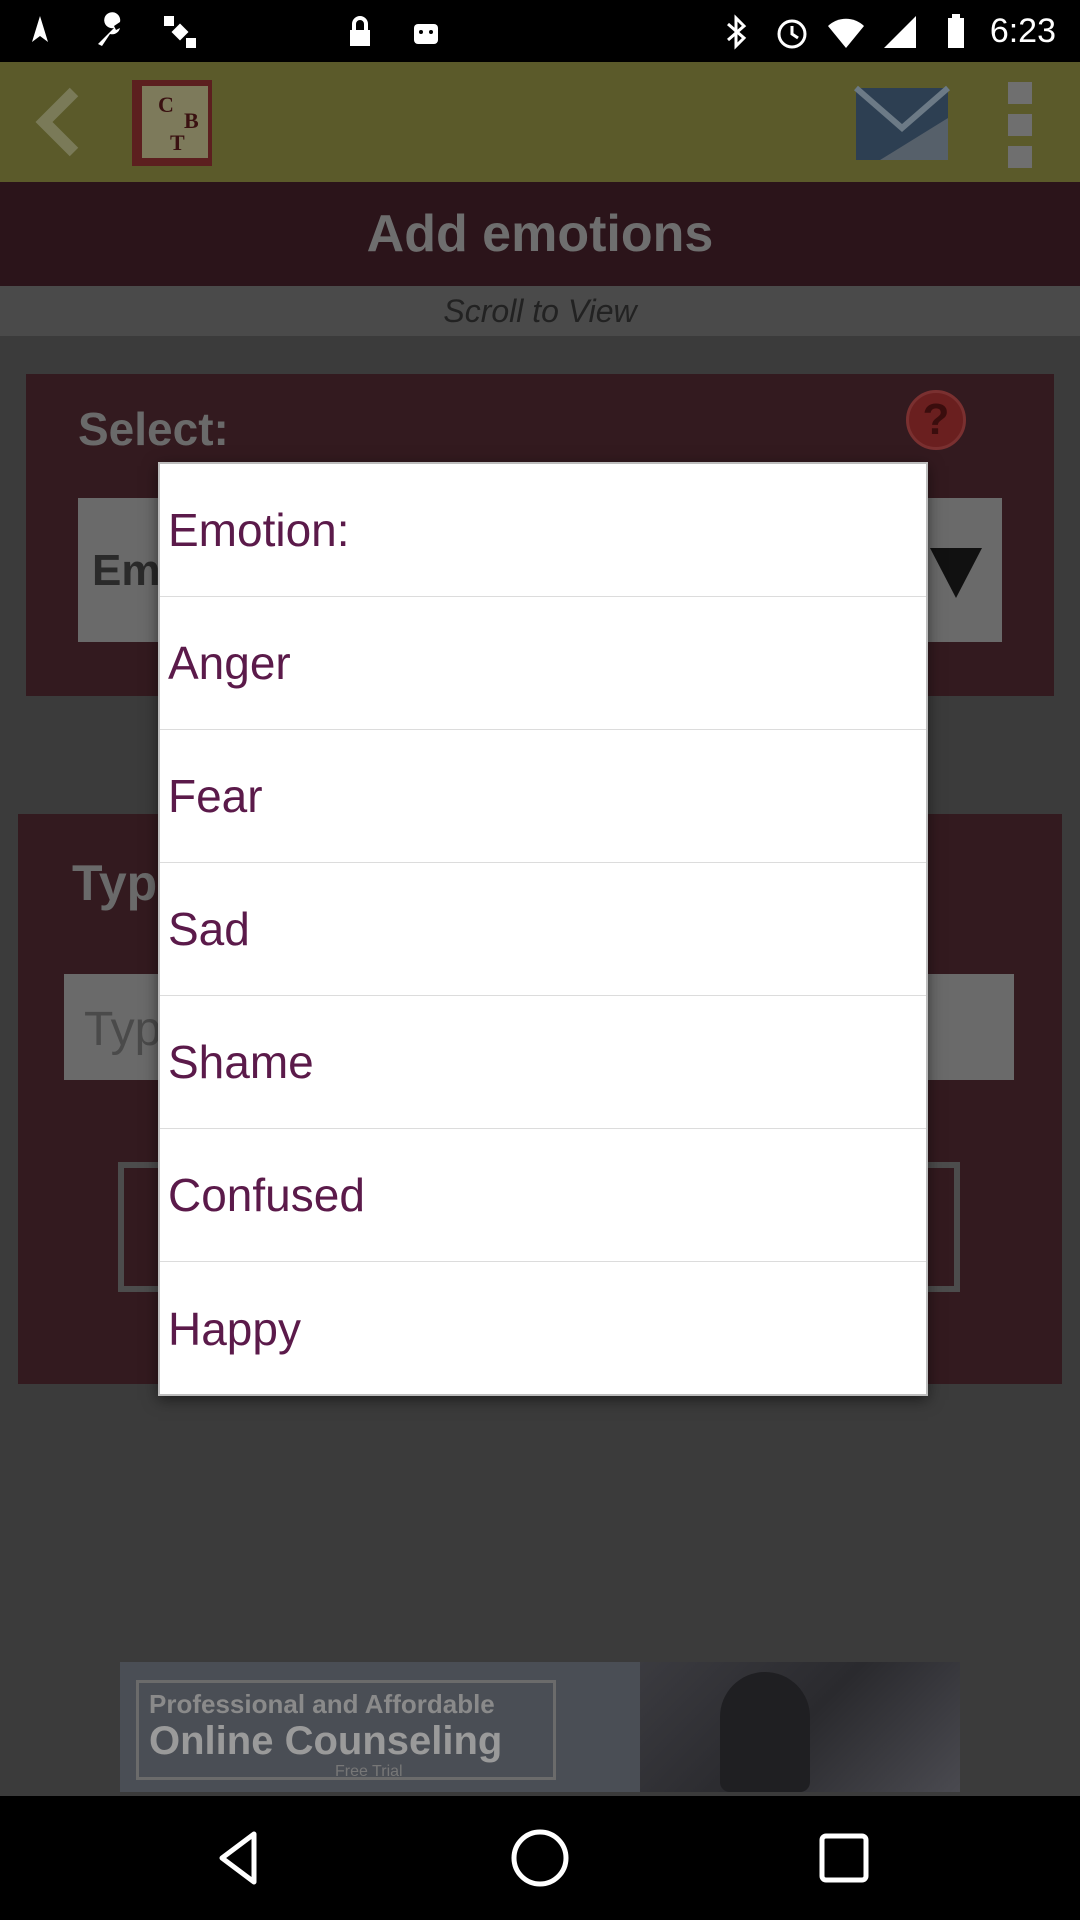 This screenshot has width=1080, height=1920. I want to click on page-title-band: Add emotions, so click(540, 234).